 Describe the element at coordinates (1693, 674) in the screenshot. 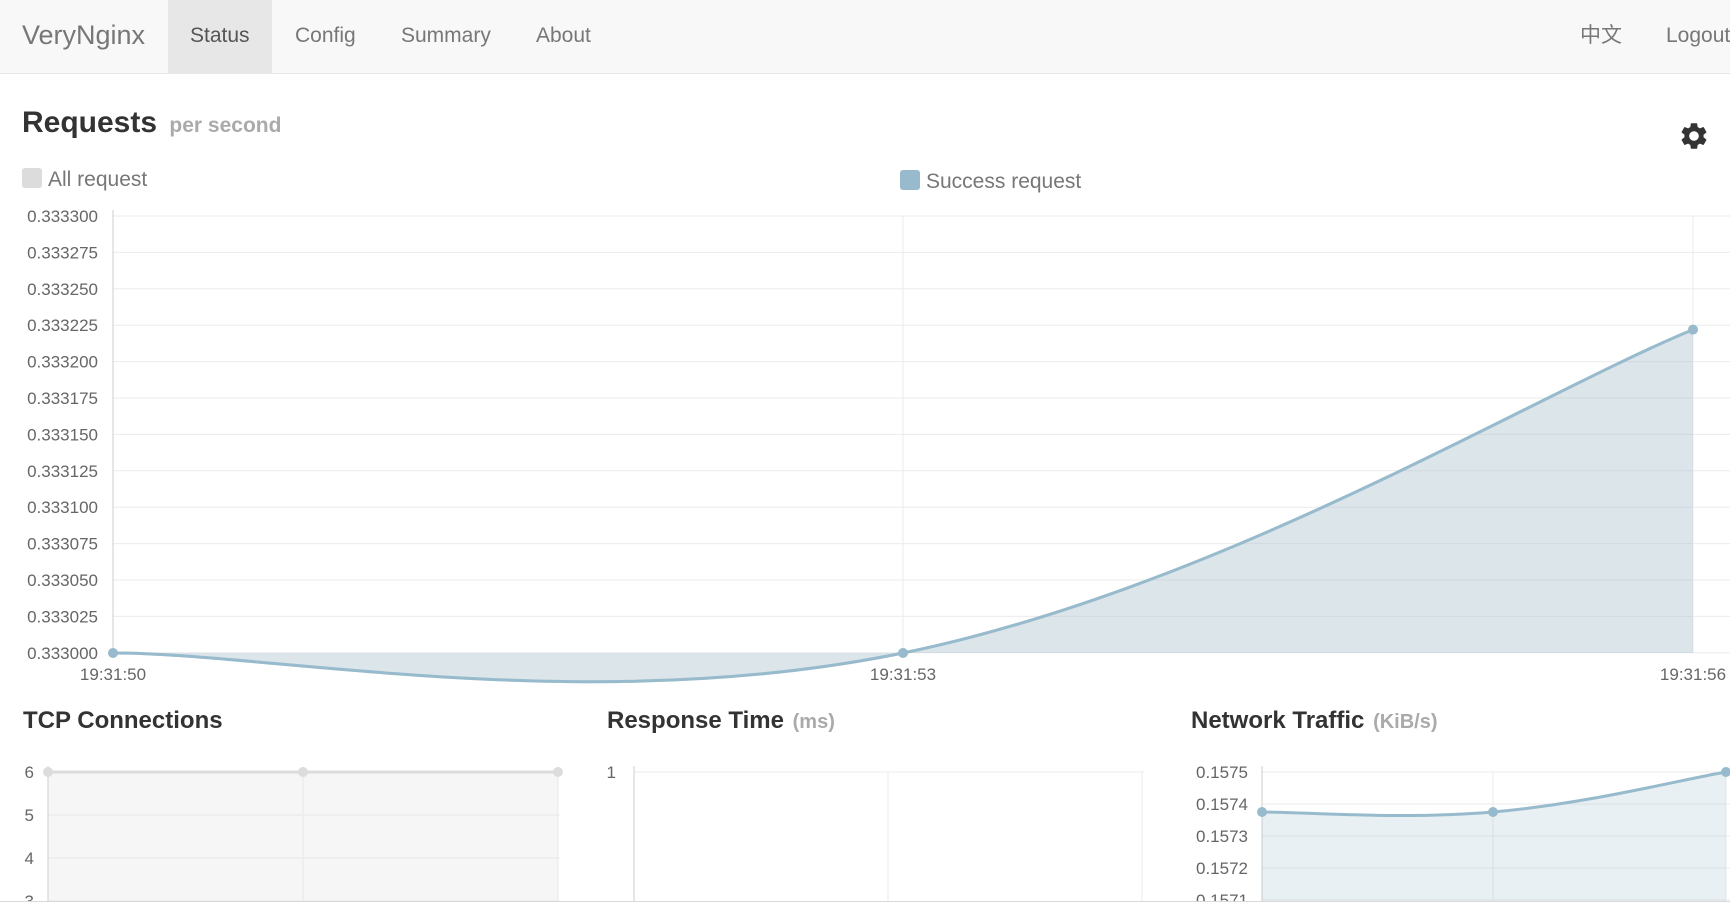

I see `x-tick-label: 19:31:56` at that location.